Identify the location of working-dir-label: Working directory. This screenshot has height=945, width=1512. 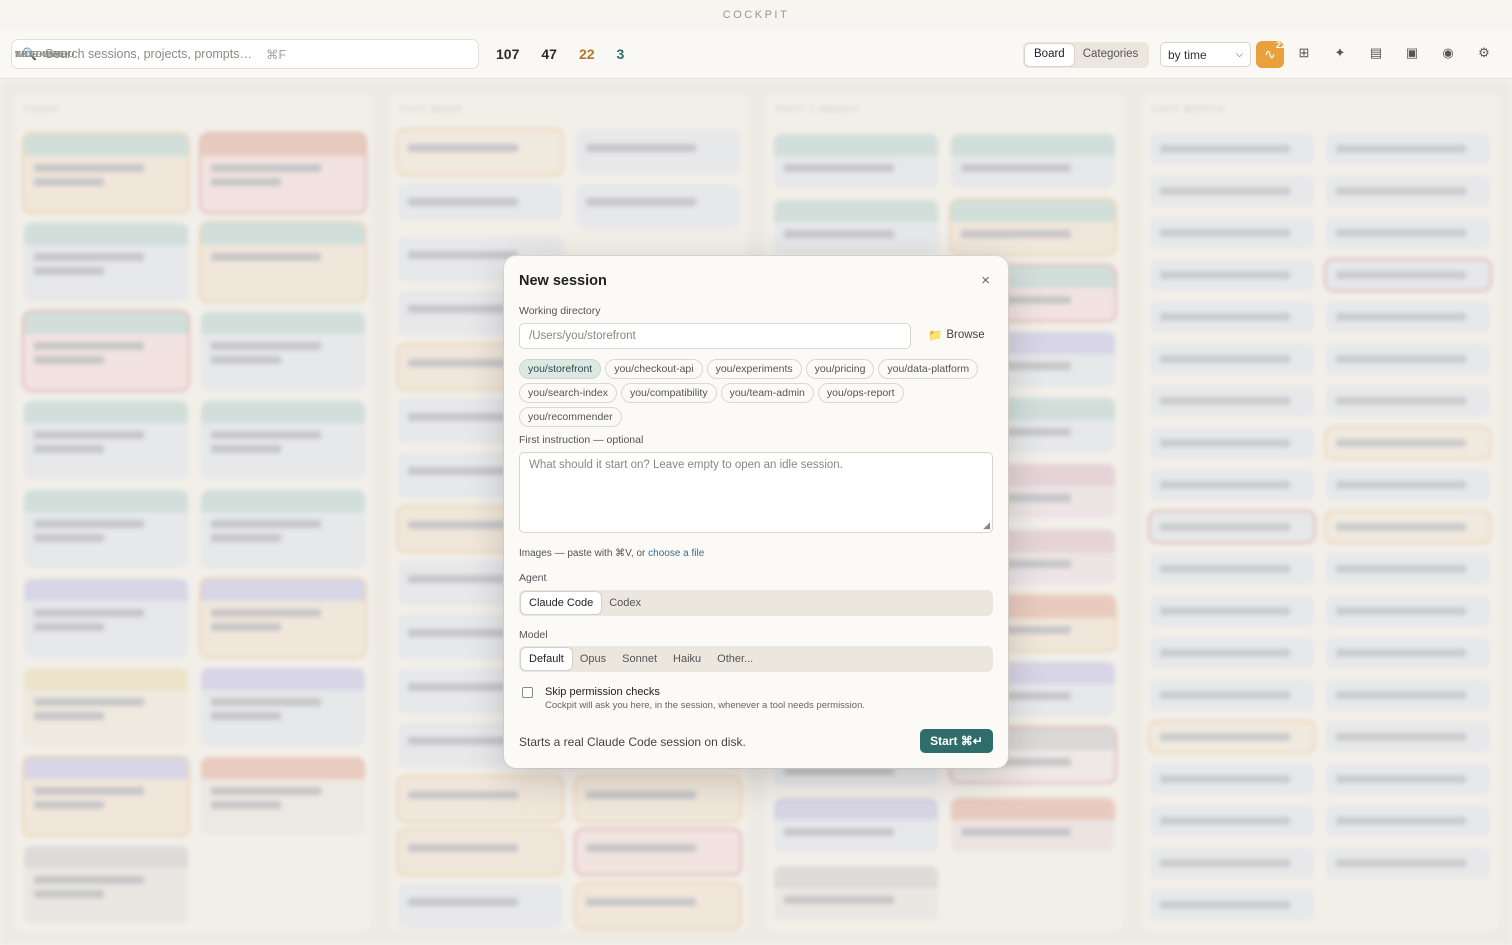
(560, 311).